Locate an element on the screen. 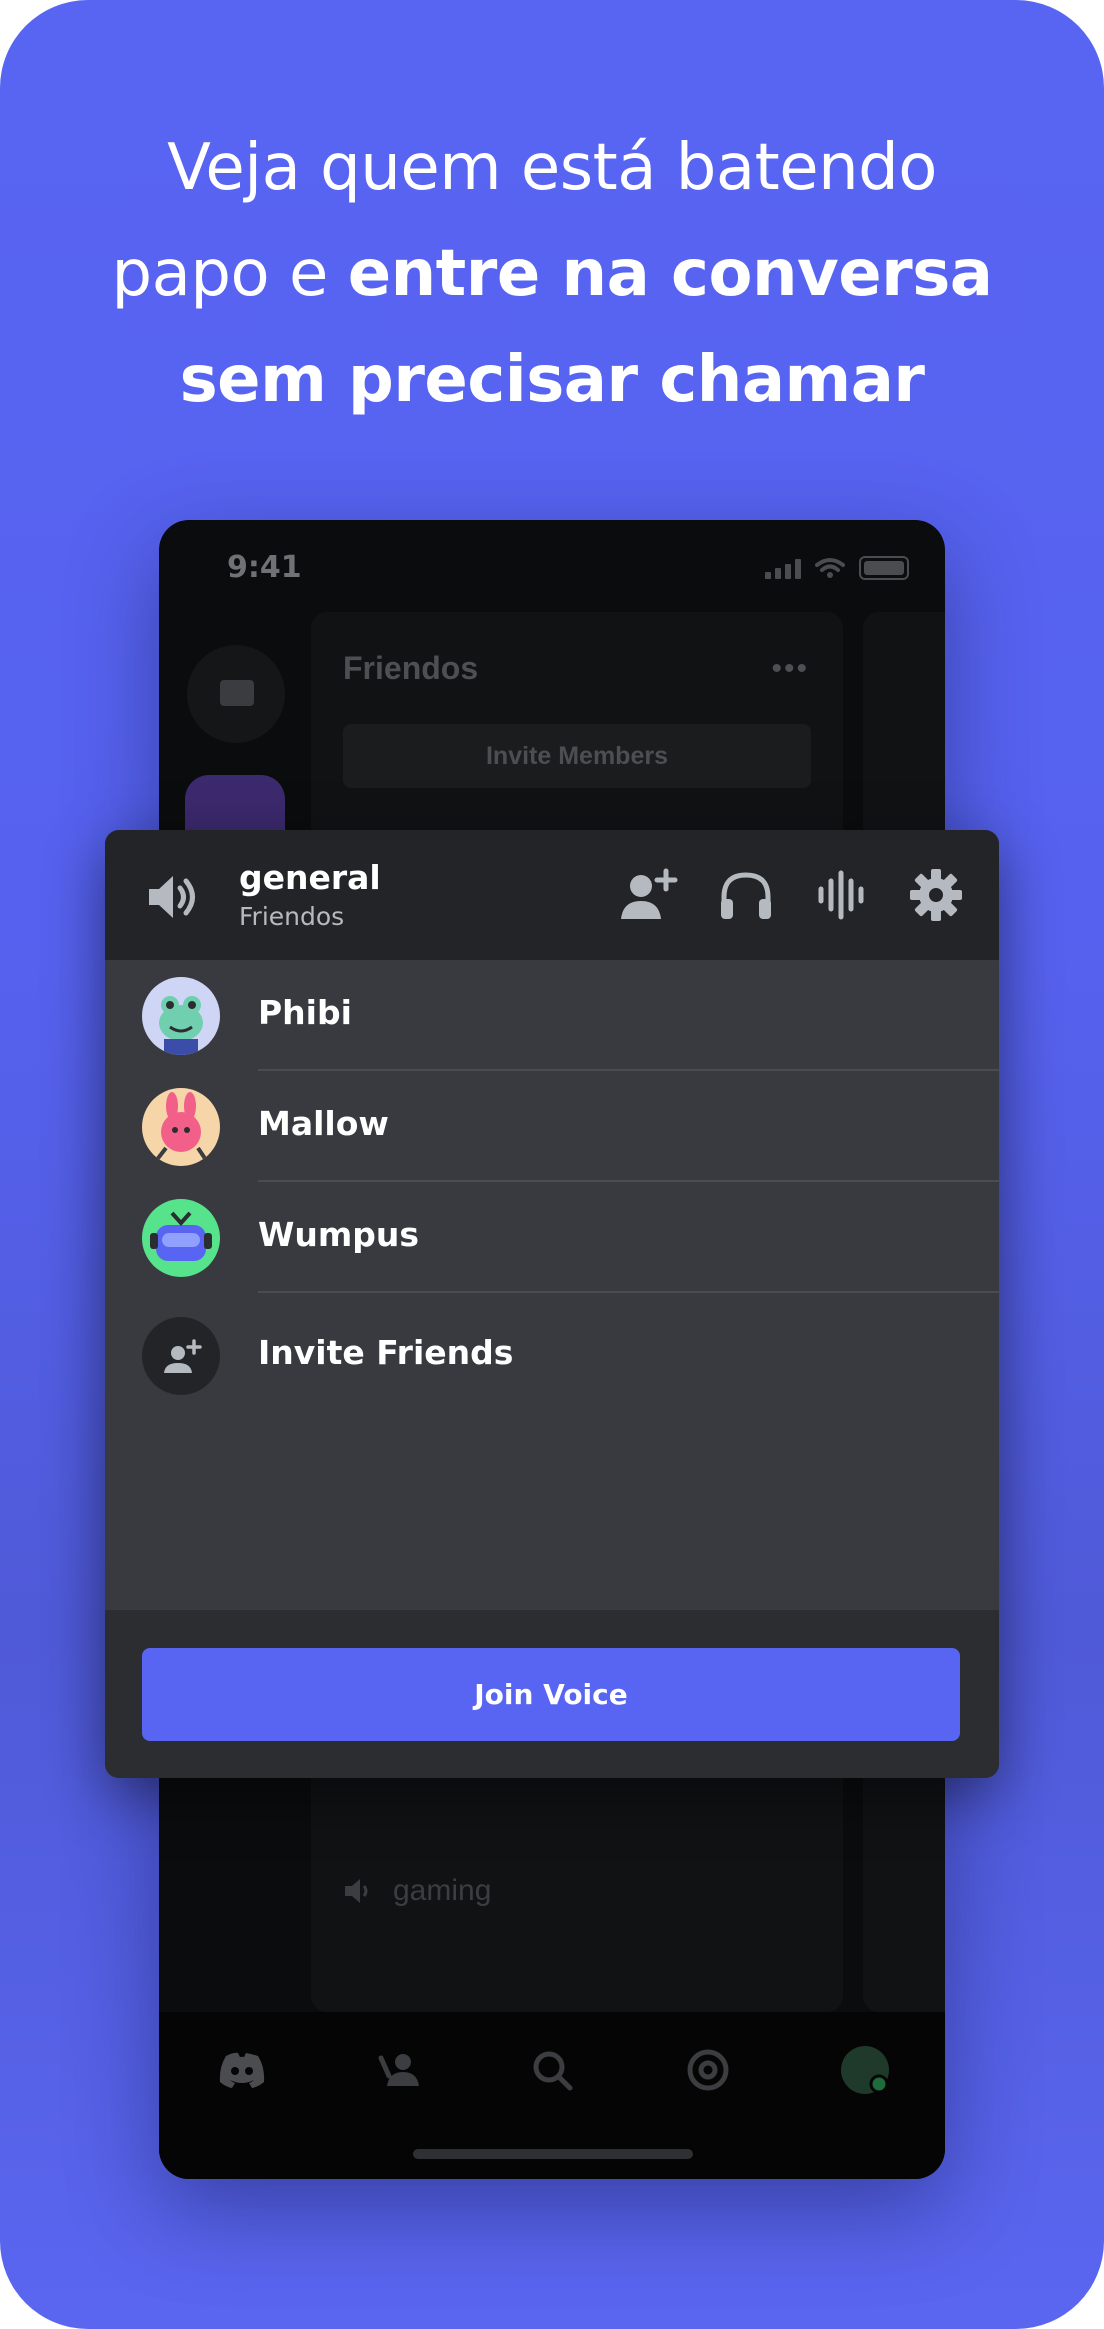 This screenshot has height=2329, width=1104. member-row: Mallow is located at coordinates (552, 1126).